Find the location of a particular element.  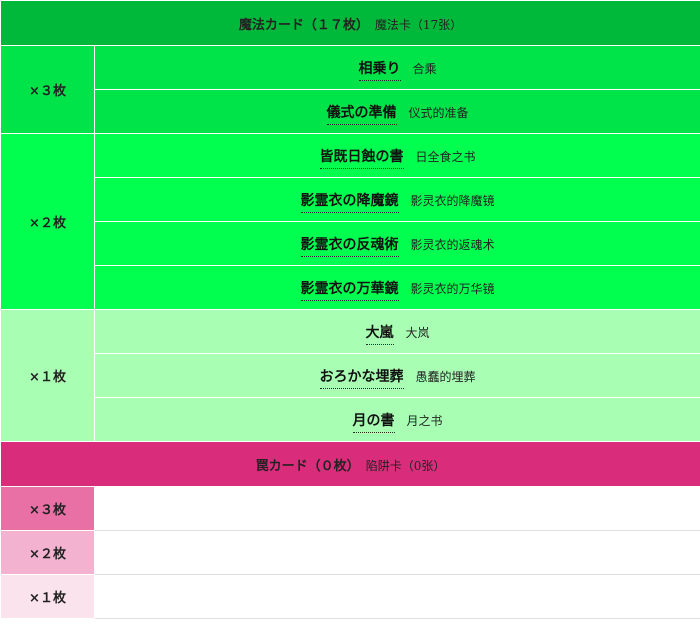

card-entry: 影霊衣の反魂術 影灵衣的返魂术 is located at coordinates (396, 243).